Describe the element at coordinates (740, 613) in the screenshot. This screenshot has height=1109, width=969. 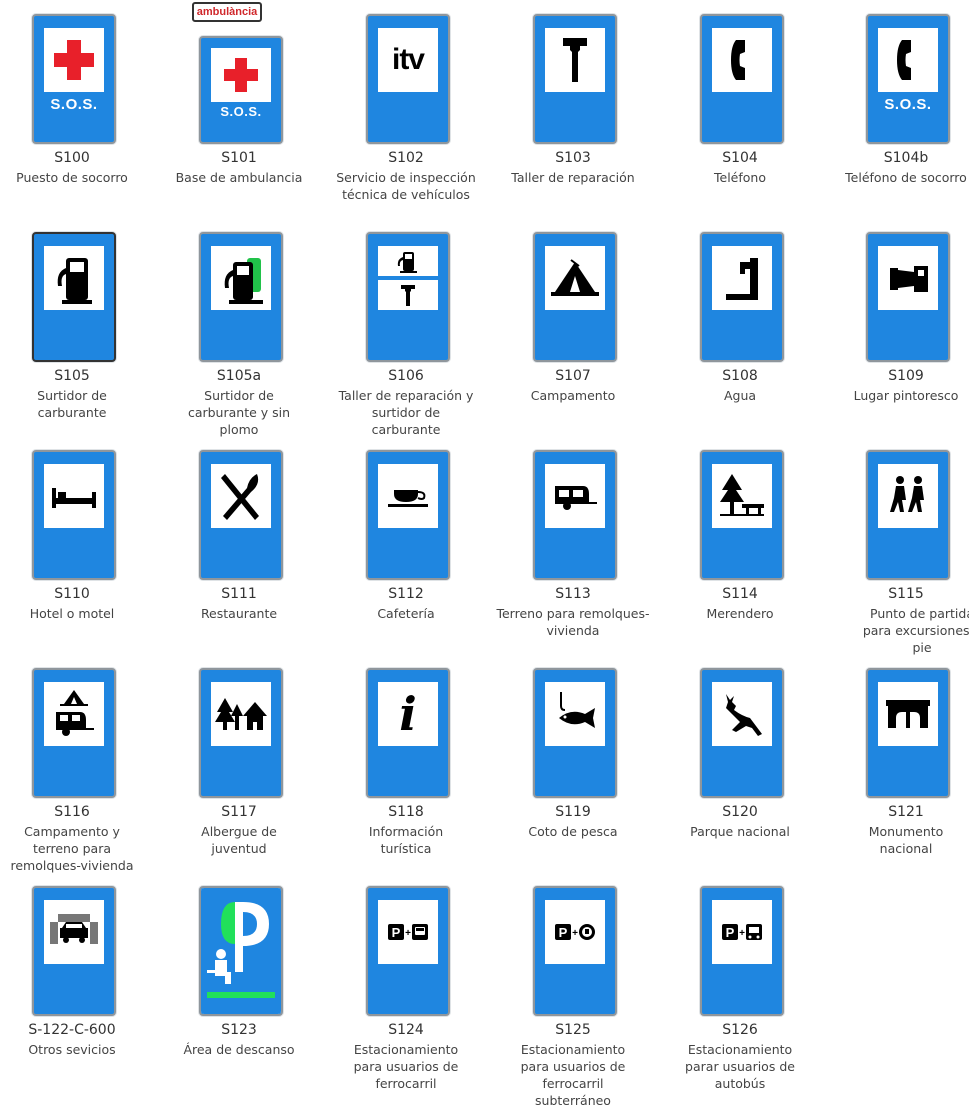
I see `sign-label: Merendero` at that location.